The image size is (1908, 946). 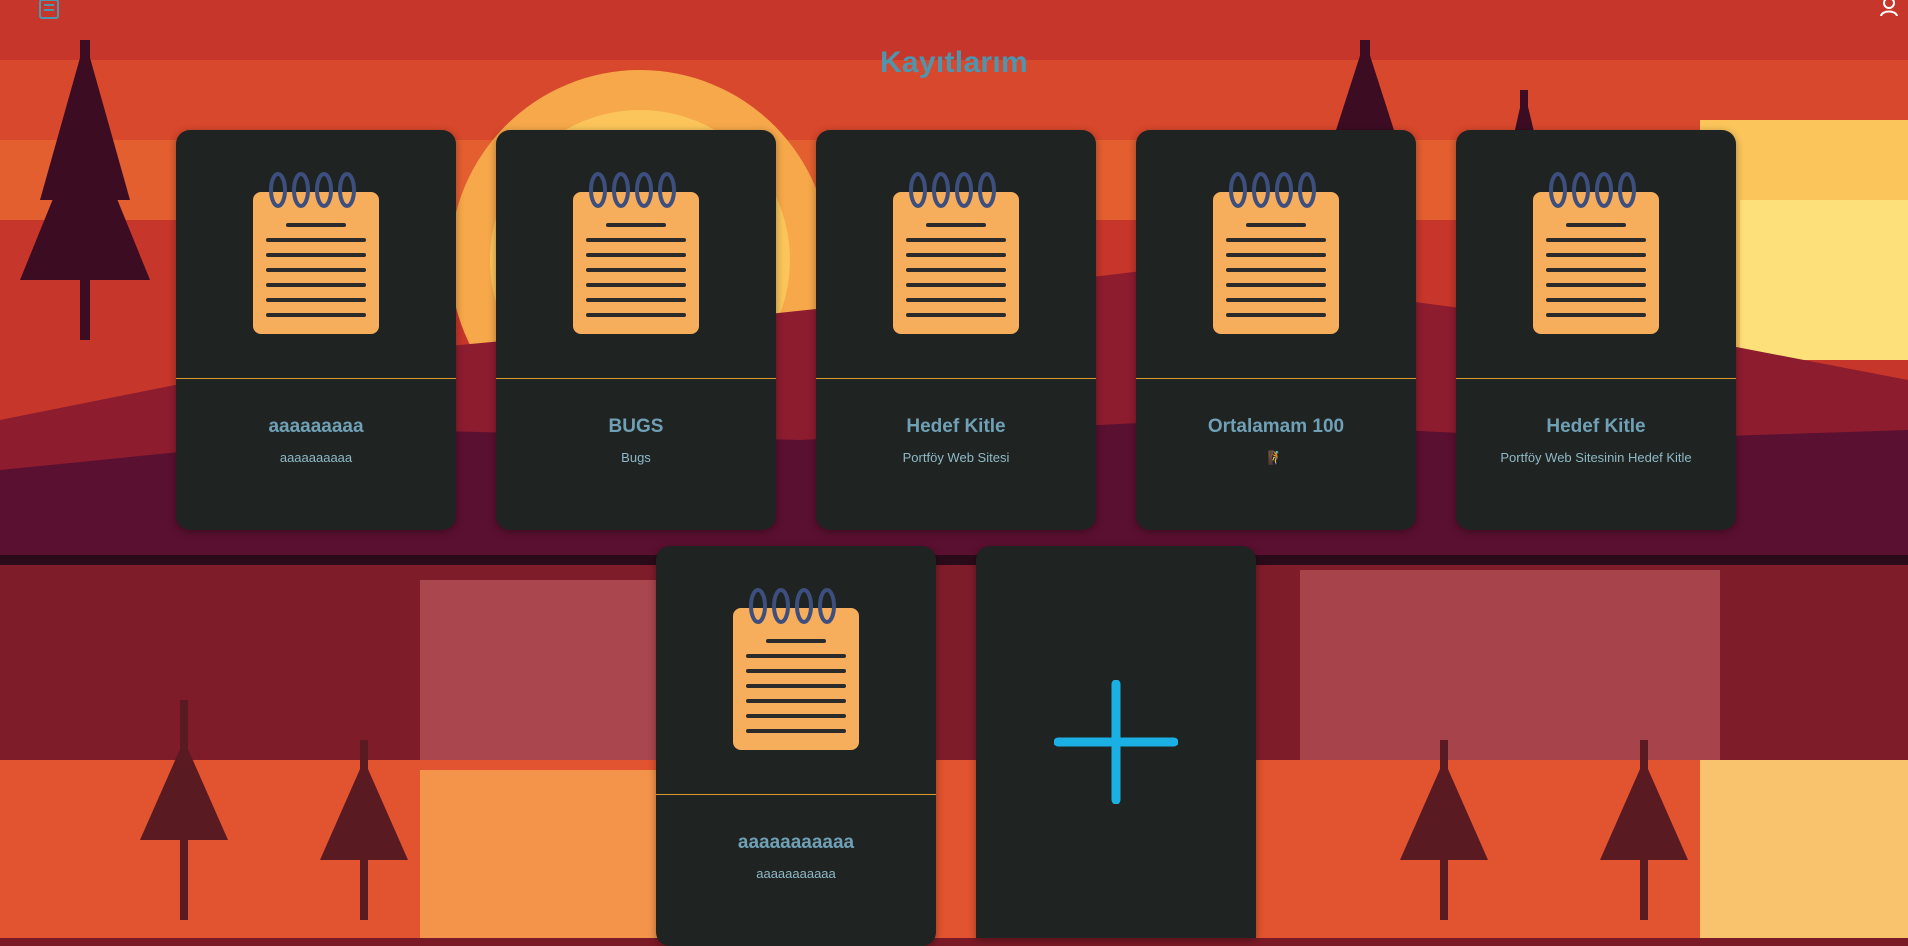 What do you see at coordinates (636, 457) in the screenshot?
I see `note-description: Bugs` at bounding box center [636, 457].